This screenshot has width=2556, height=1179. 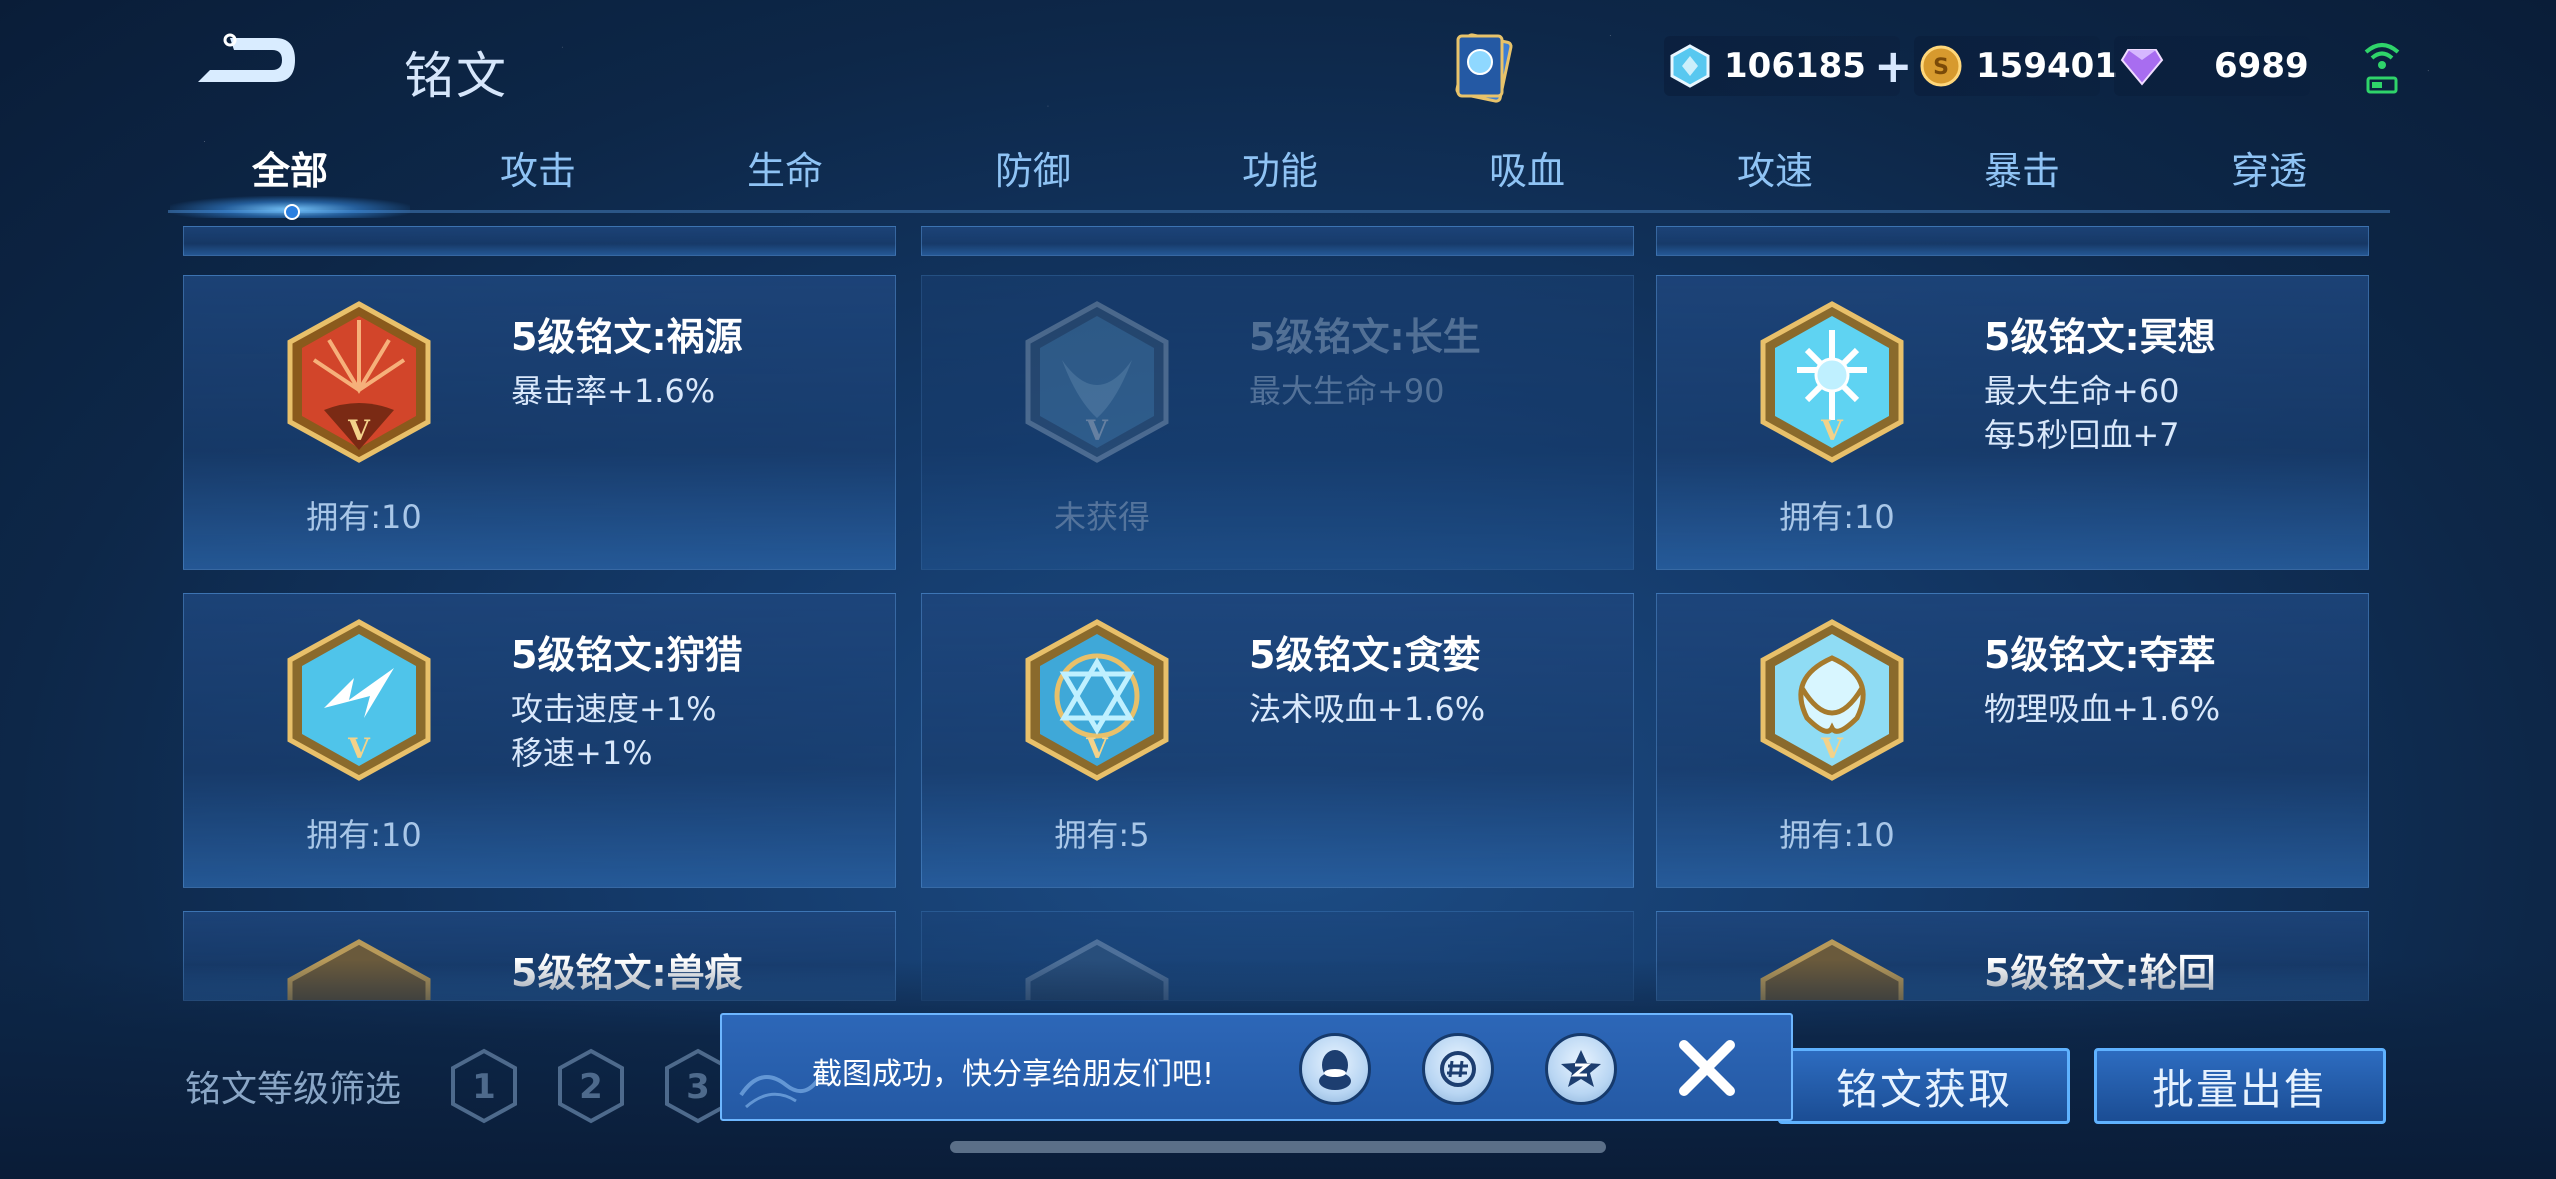 I want to click on purple-gem-icon, so click(x=2142, y=66).